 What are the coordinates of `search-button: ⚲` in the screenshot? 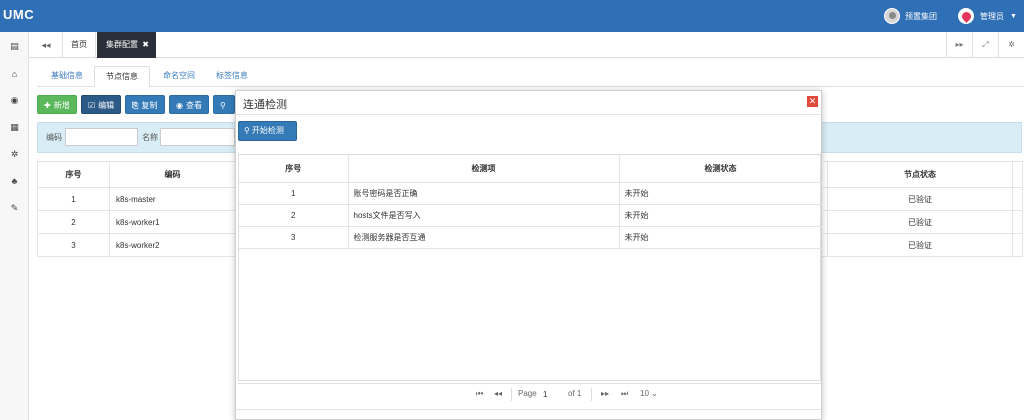 It's located at (224, 104).